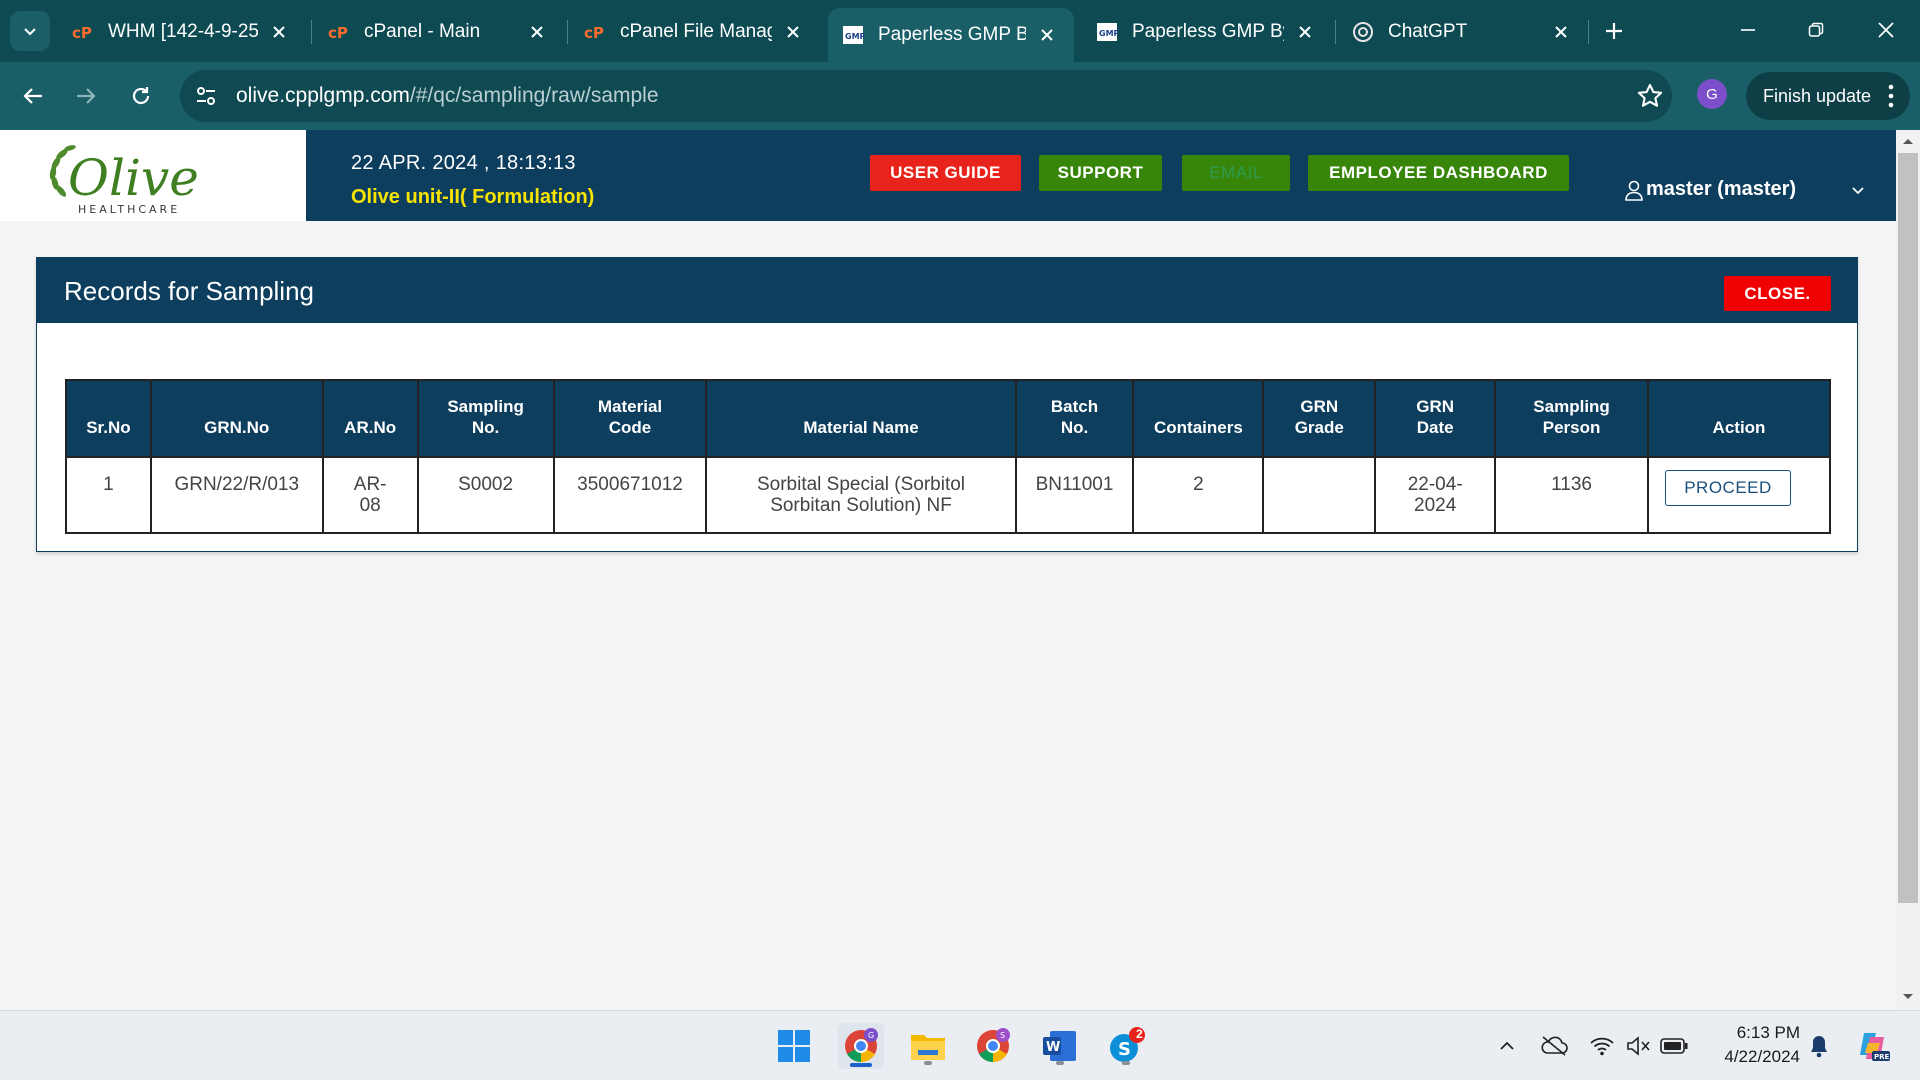 Image resolution: width=1920 pixels, height=1080 pixels. I want to click on finish-update-button: Finish update, so click(1828, 96).